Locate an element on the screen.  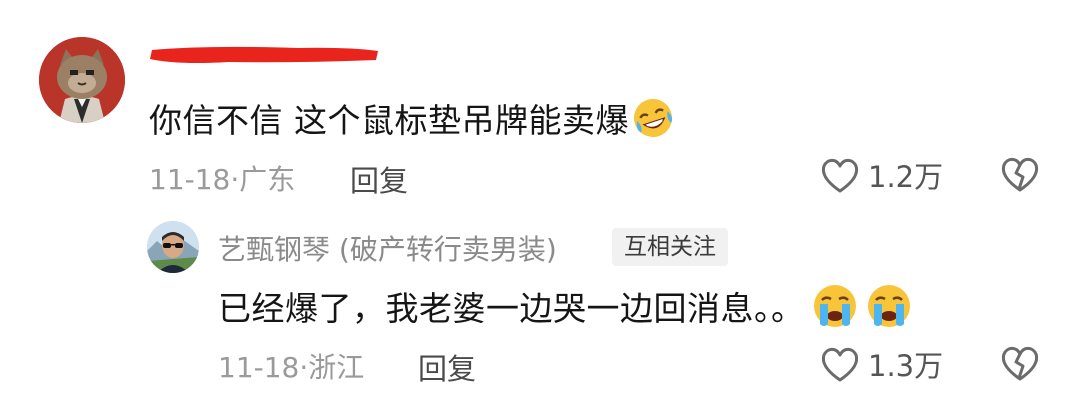
comment-body: 你信不信 这个鼠标垫吊牌能卖爆 is located at coordinates (389, 120).